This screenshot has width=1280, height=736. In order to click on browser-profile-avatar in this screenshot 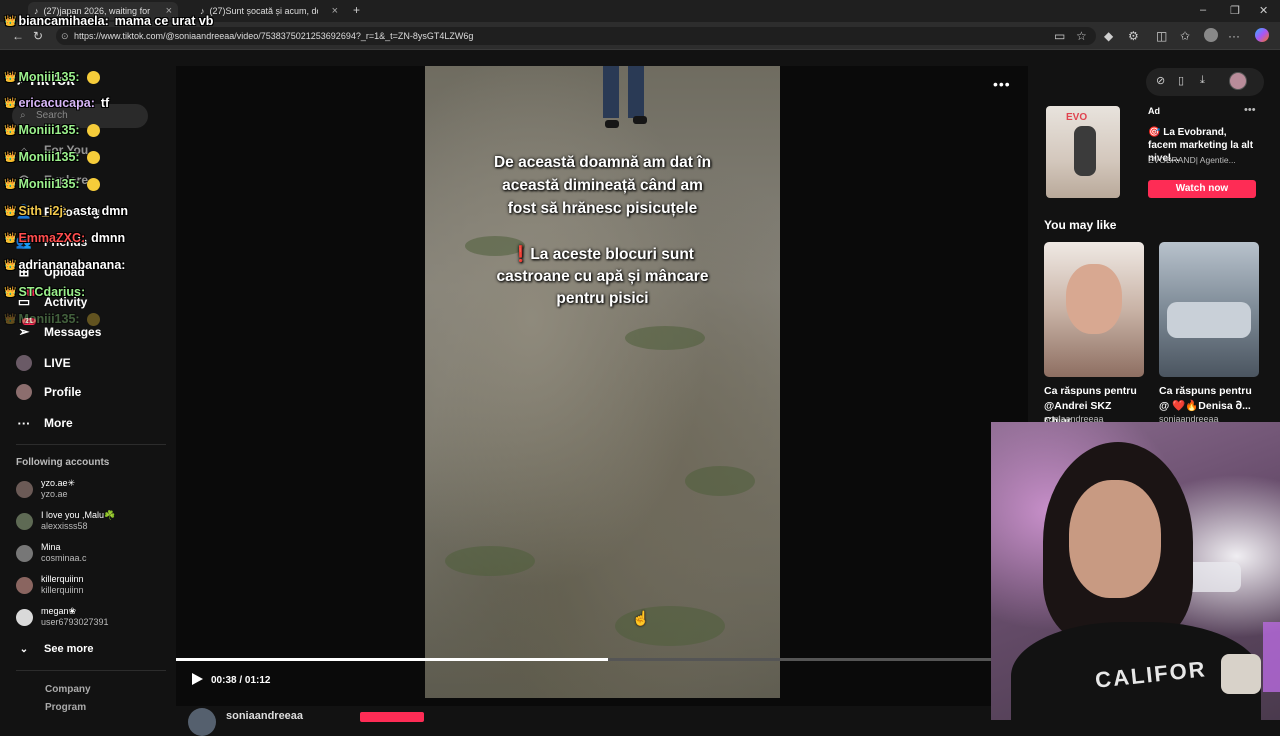, I will do `click(1211, 35)`.